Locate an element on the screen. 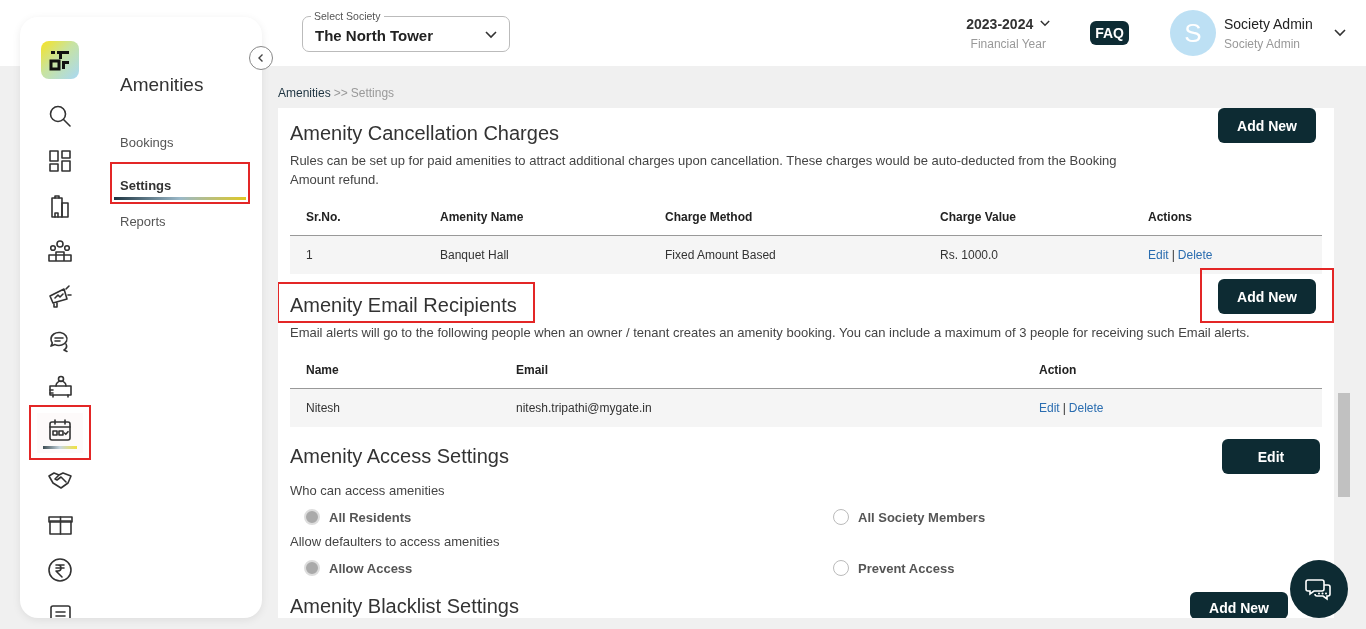 The image size is (1366, 629). society-select: Select Society The North Tower is located at coordinates (406, 31).